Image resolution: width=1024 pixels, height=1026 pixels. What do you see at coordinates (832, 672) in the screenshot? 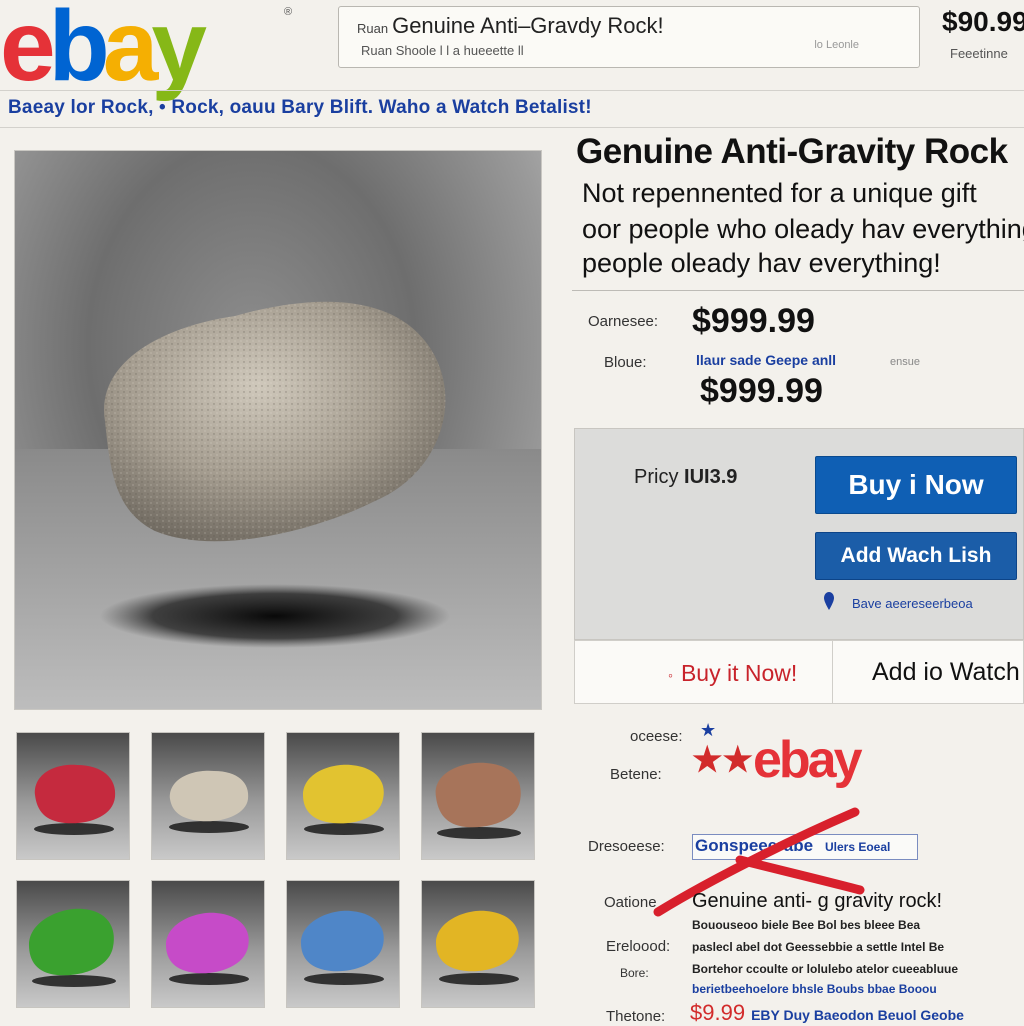
I see `strip-divider` at bounding box center [832, 672].